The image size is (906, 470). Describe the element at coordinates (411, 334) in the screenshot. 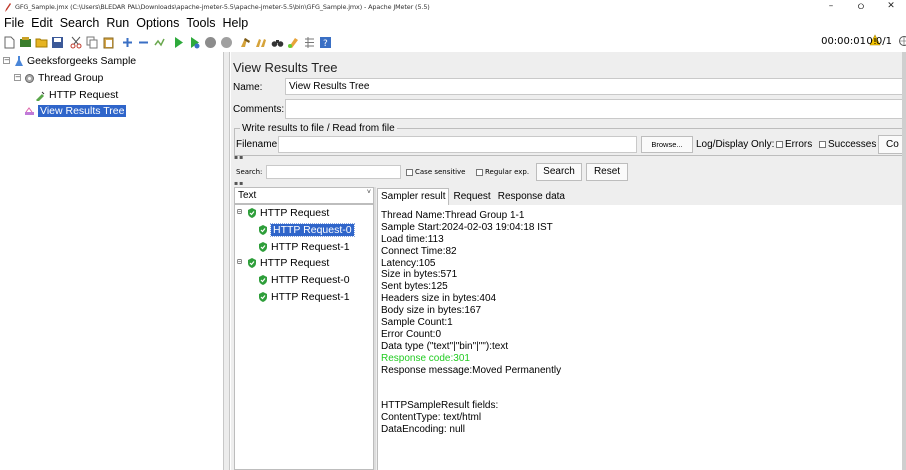

I see `sampler-result-line: Error Count:0` at that location.